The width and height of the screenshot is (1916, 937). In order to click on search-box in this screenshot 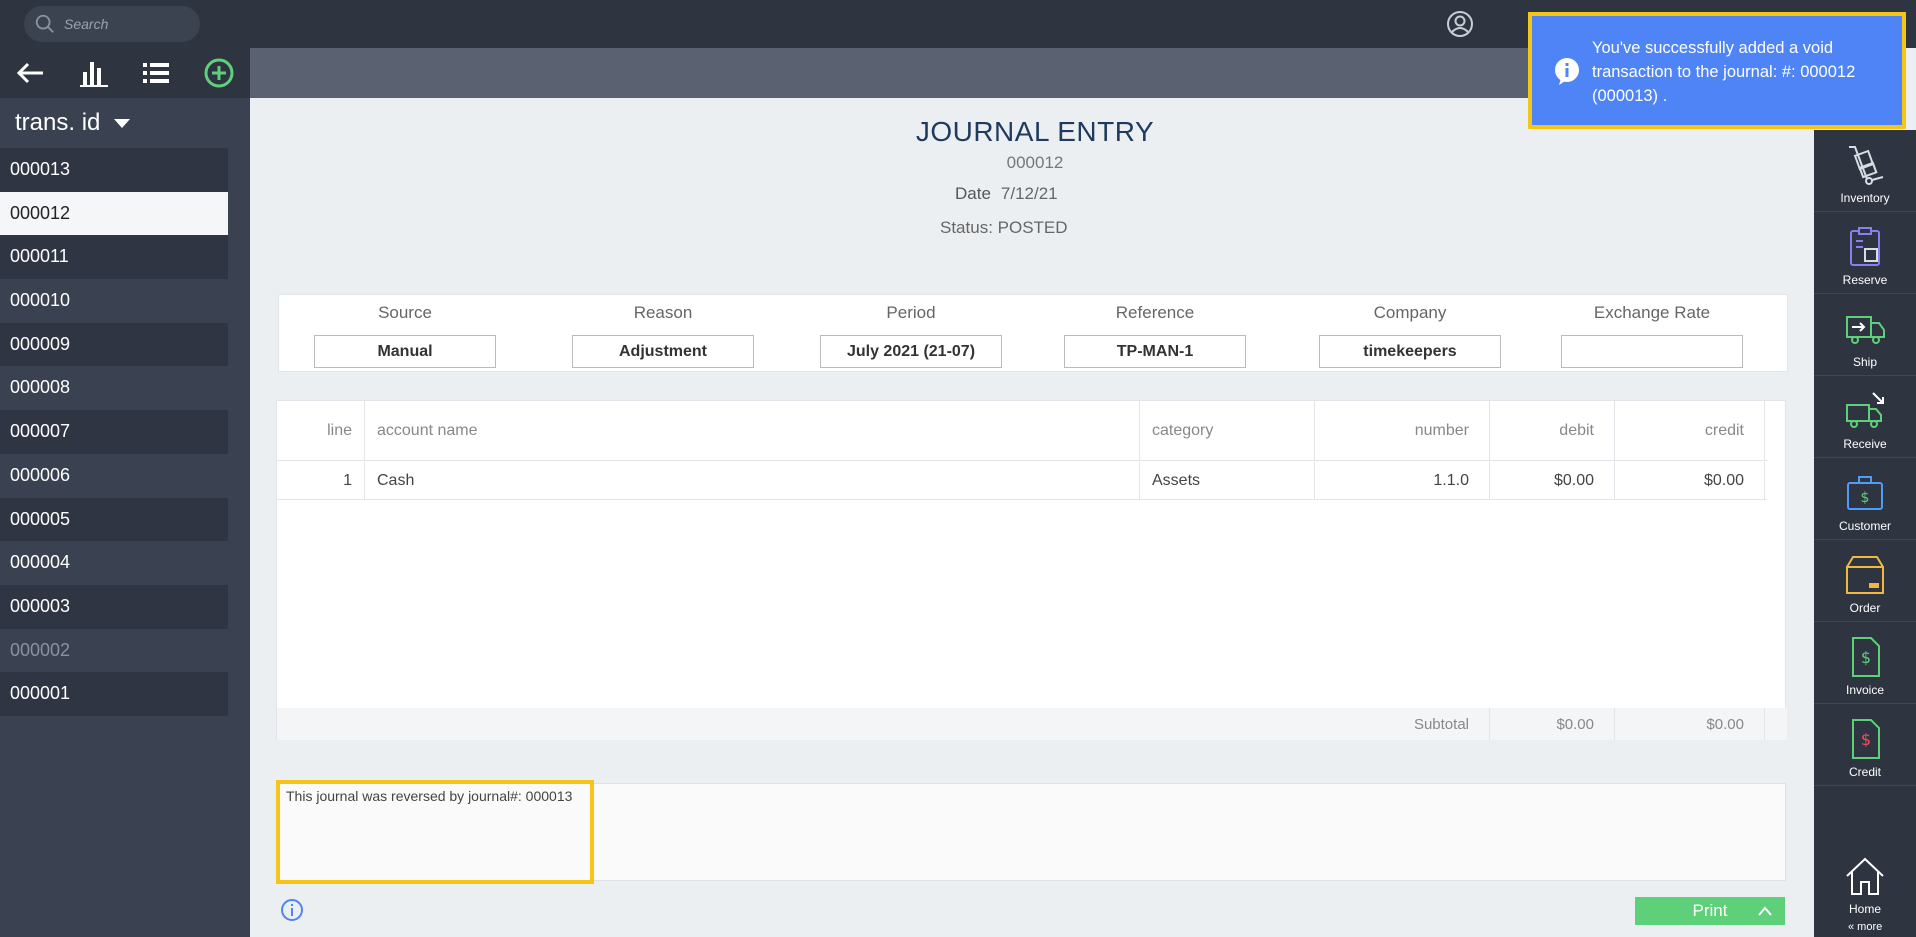, I will do `click(112, 24)`.